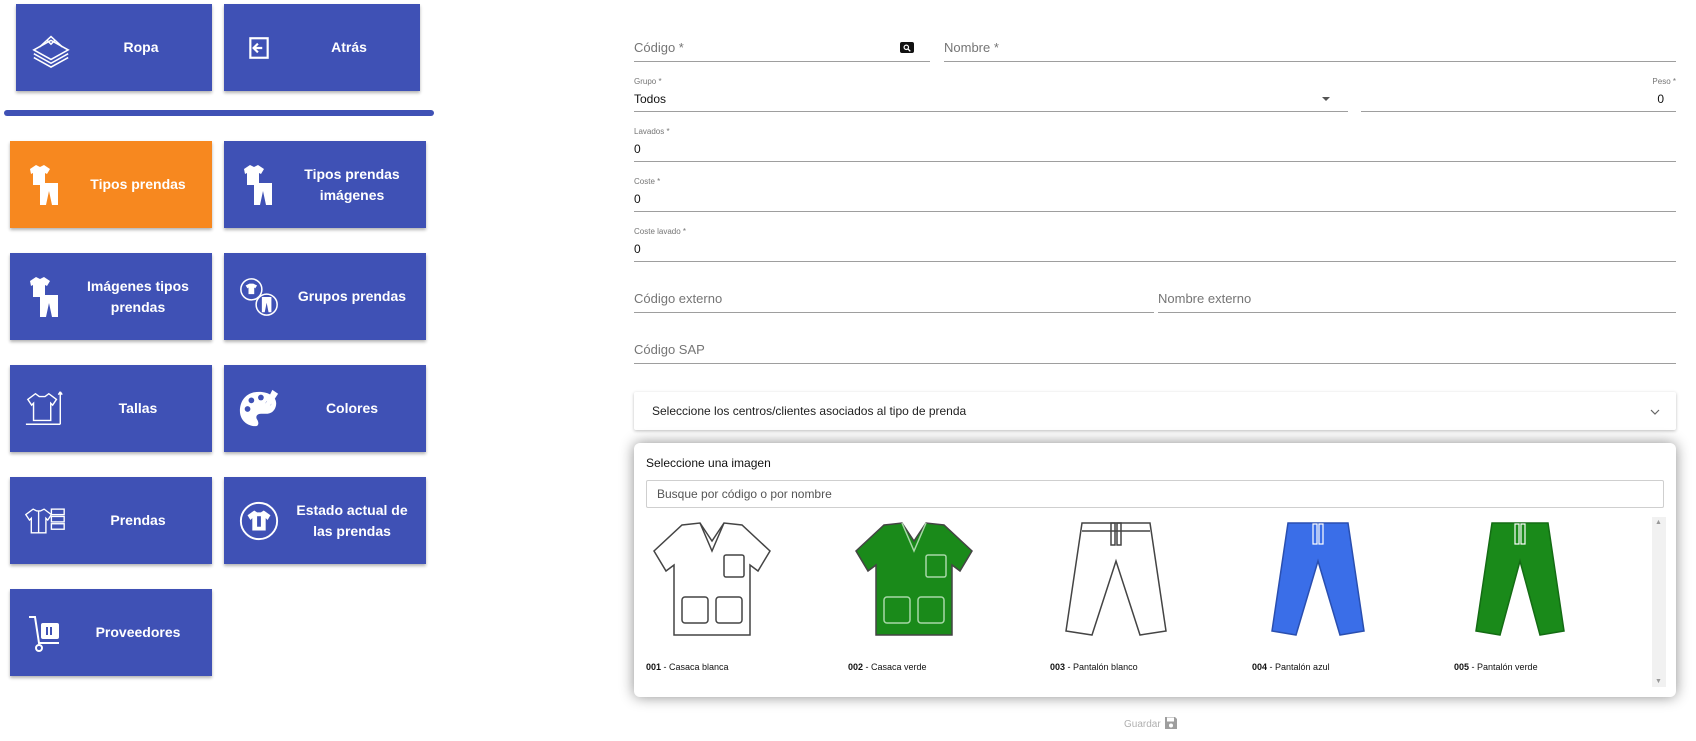 The width and height of the screenshot is (1696, 741). What do you see at coordinates (45, 409) in the screenshot?
I see `sizes-icon` at bounding box center [45, 409].